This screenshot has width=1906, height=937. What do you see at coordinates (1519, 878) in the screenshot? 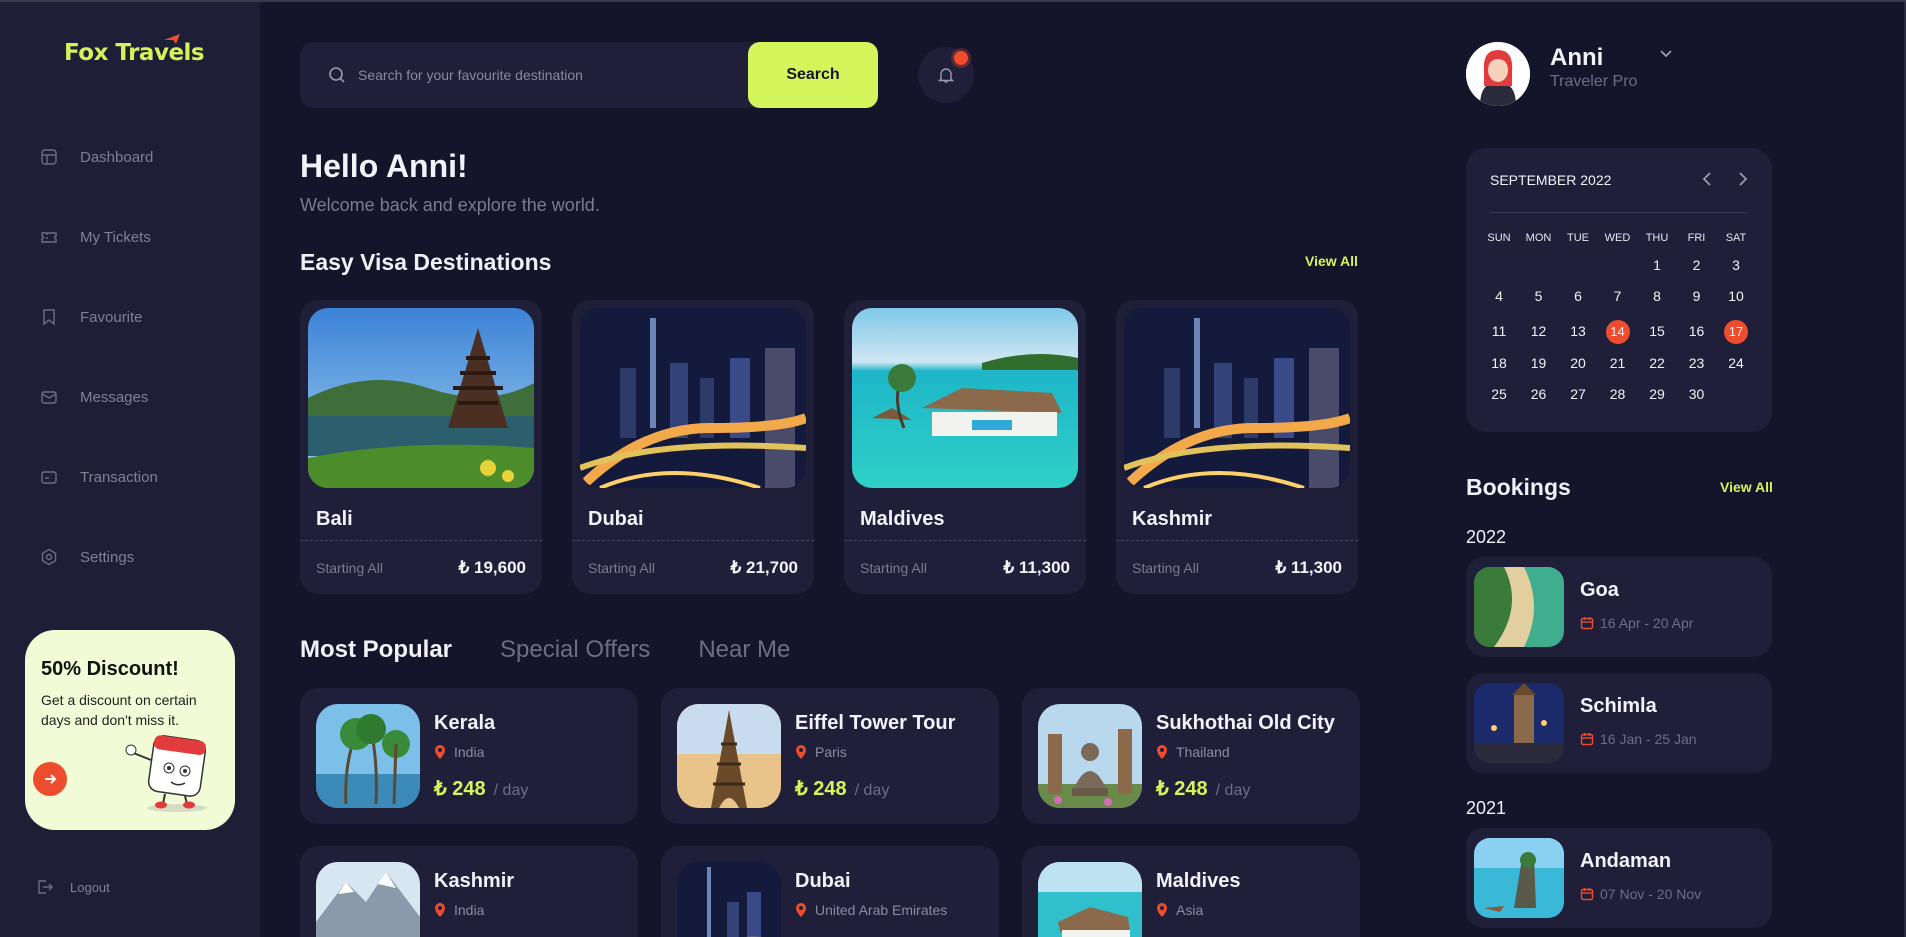
I see `booking-photo` at bounding box center [1519, 878].